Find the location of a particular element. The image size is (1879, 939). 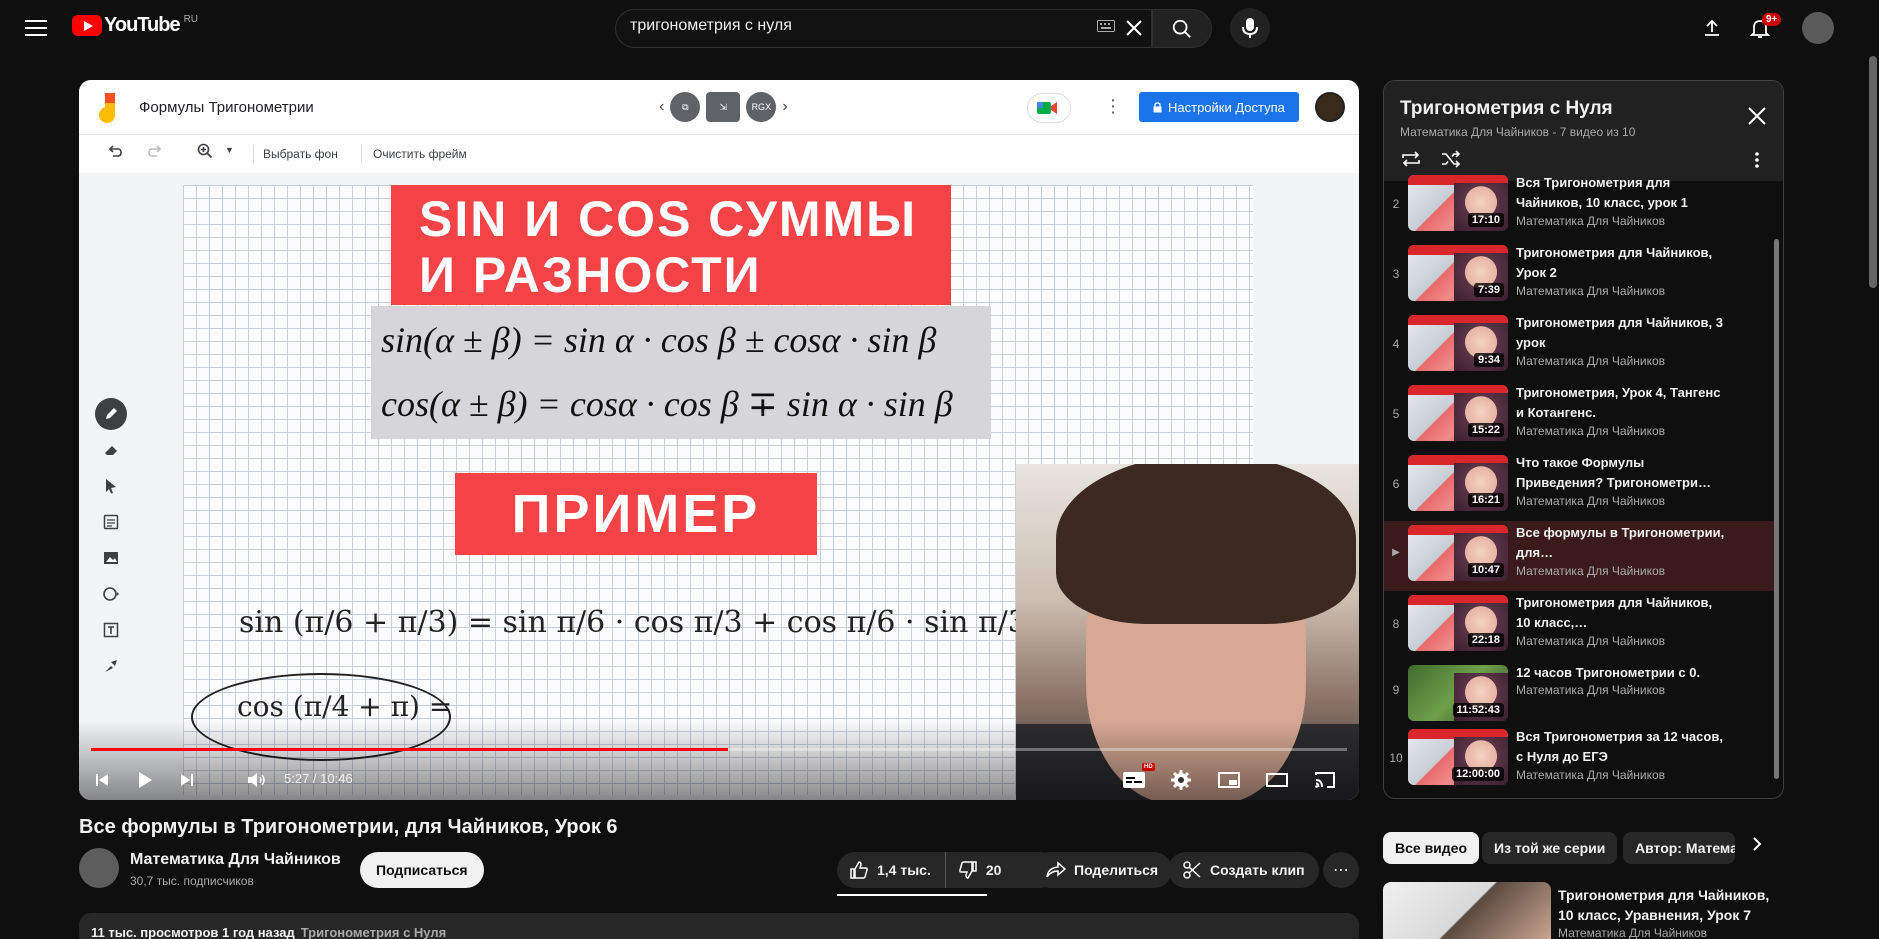

dislike-button: 20 is located at coordinates (980, 870).